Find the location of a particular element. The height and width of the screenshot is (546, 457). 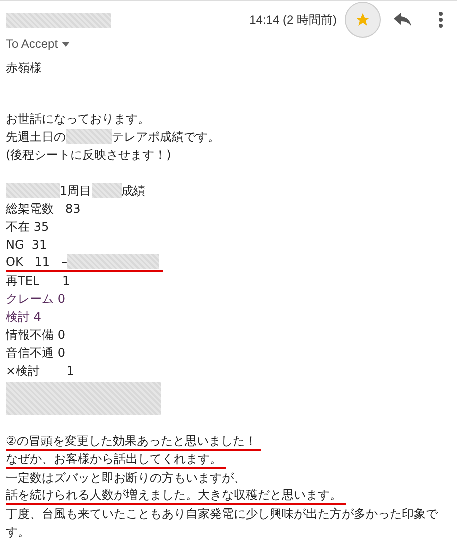

text-line: 再TEL 1 is located at coordinates (38, 281).